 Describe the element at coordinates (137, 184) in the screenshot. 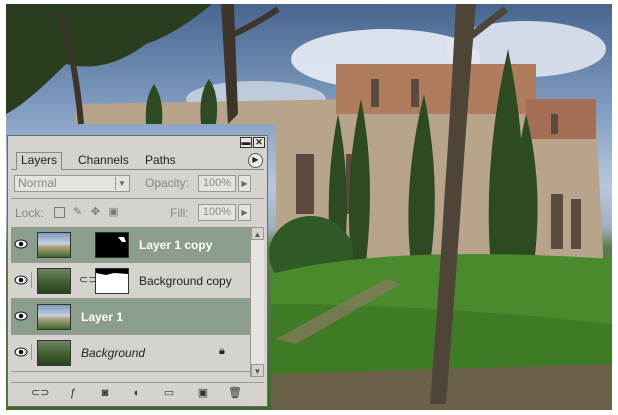

I see `blend-opacity-row: Normal ▼ Opacity: 100% ▶` at that location.